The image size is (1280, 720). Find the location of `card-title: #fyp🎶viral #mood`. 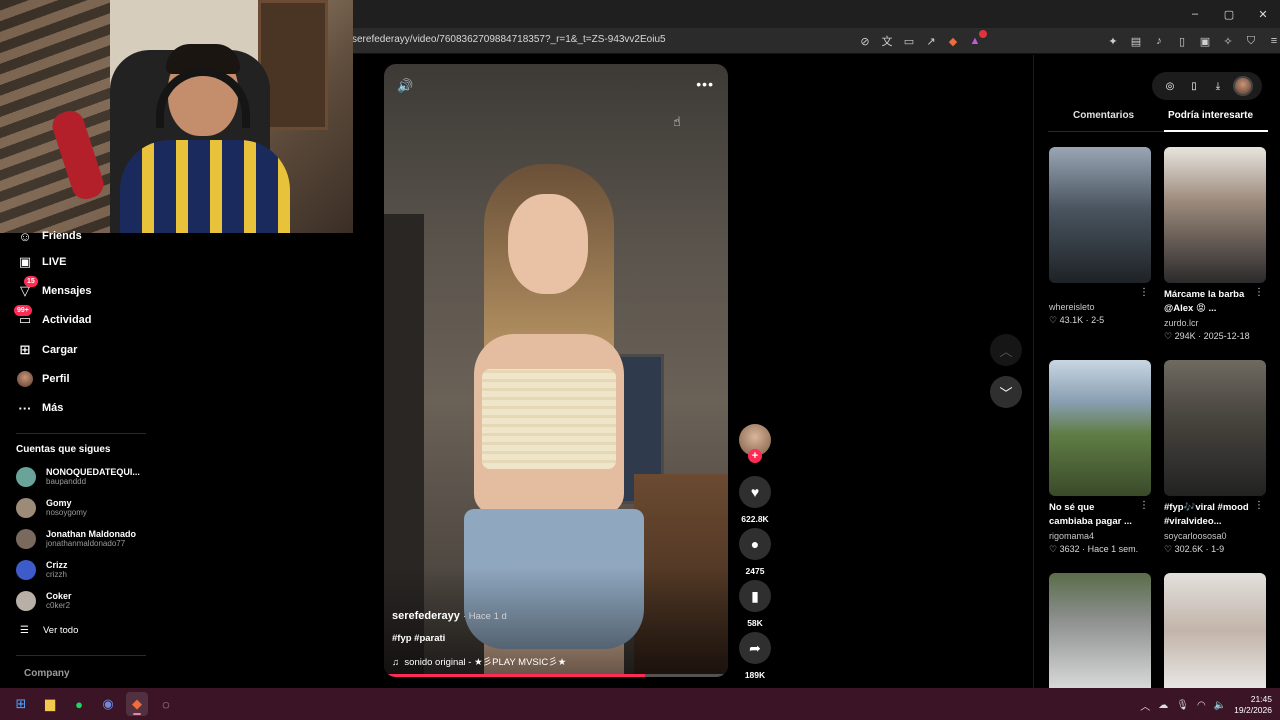

card-title: #fyp🎶viral #mood is located at coordinates (1215, 508).